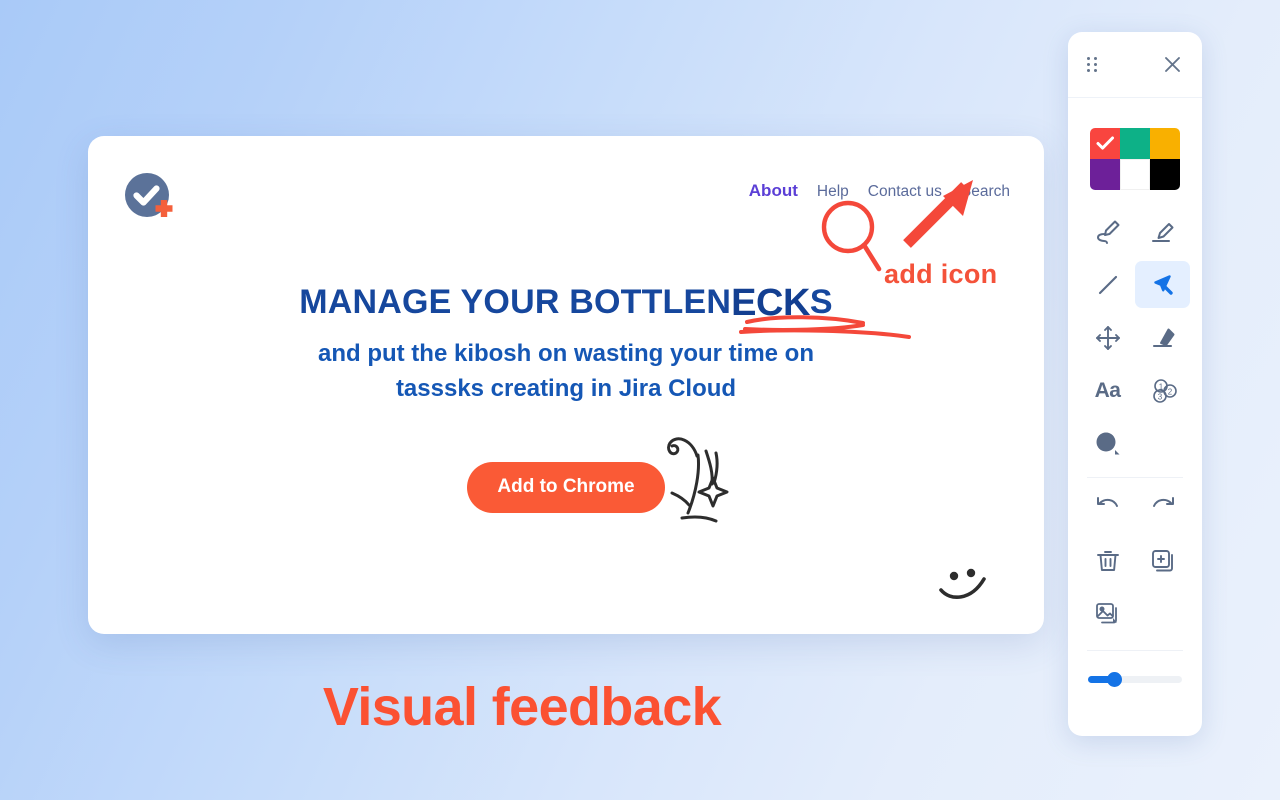 The image size is (1280, 800). I want to click on step-number-tool: 1 2 3, so click(1162, 390).